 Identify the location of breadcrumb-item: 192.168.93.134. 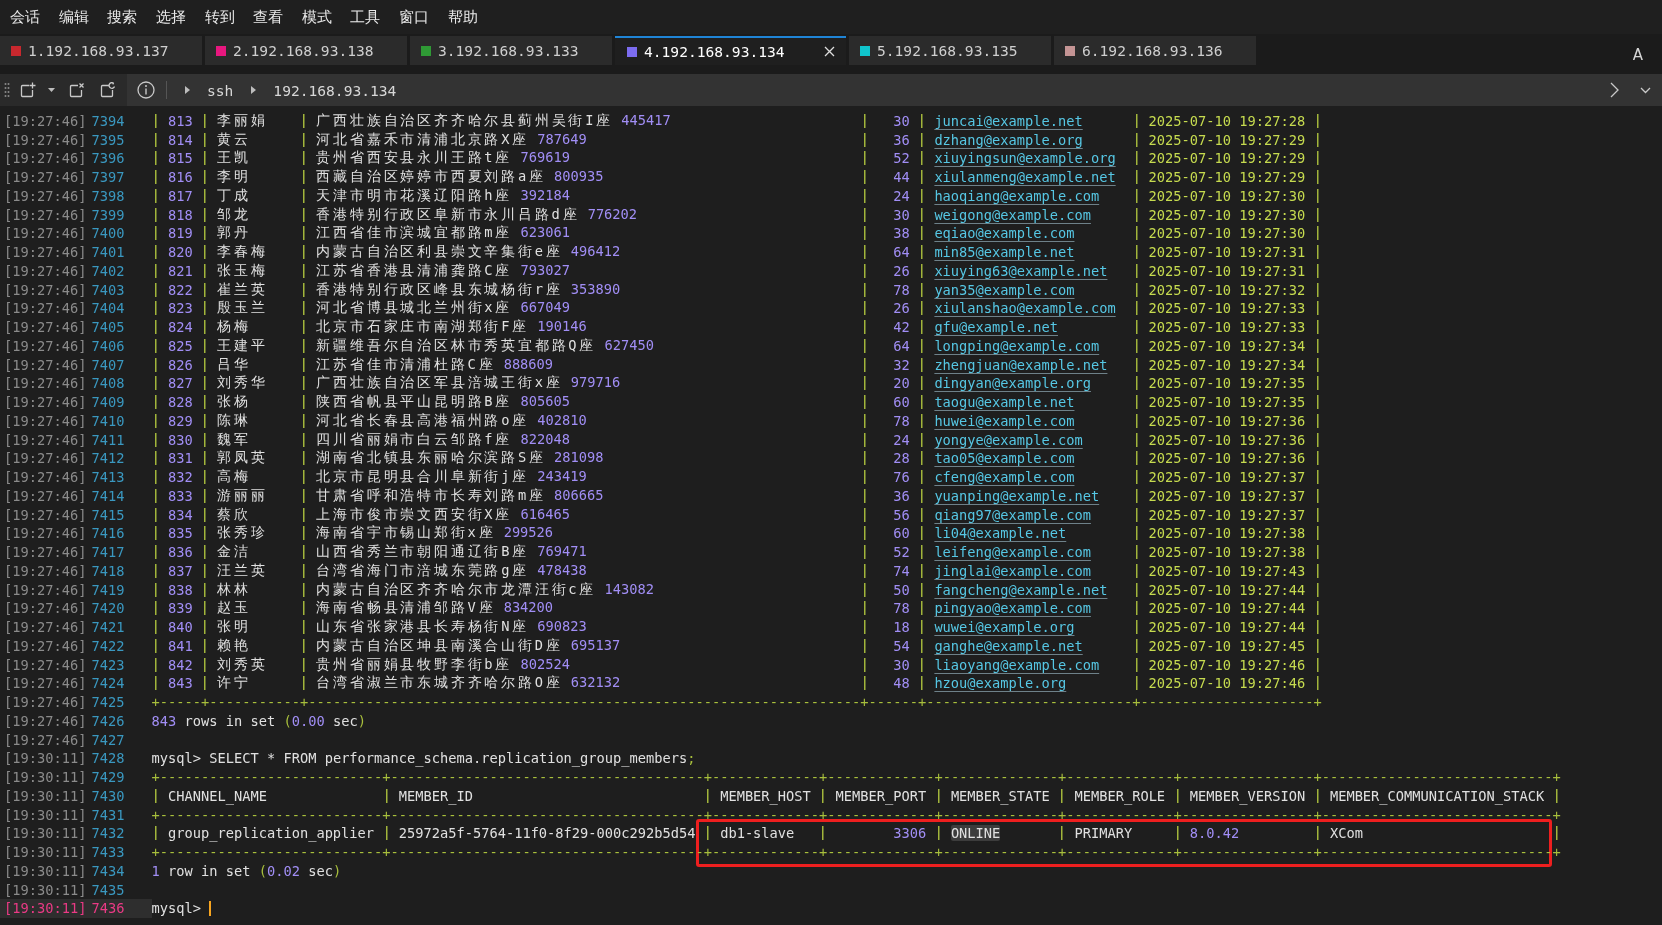
(335, 90).